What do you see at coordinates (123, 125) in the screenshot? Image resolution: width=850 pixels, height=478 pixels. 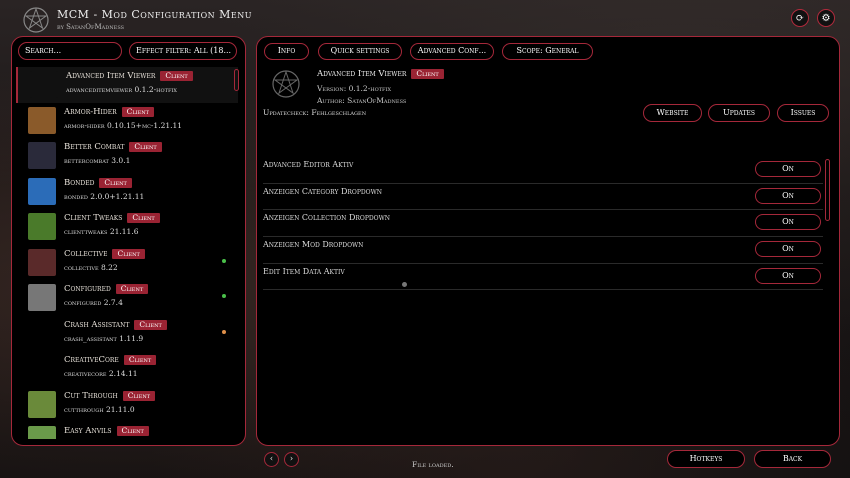 I see `mod-version: armor-hider 0.10.15+mc-1.21.11` at bounding box center [123, 125].